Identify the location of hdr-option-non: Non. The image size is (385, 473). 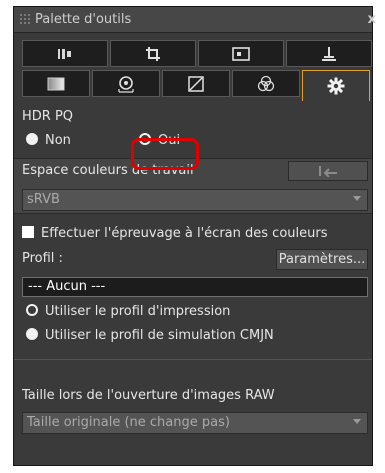
(48, 140).